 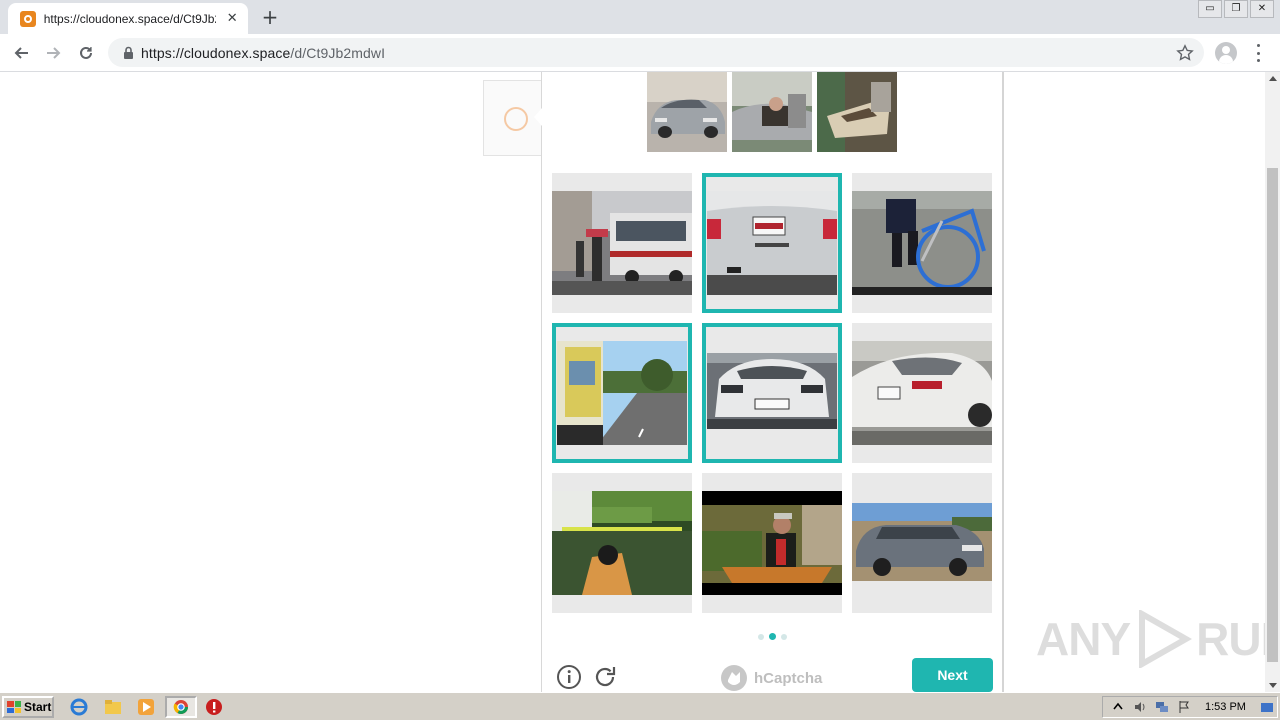 I want to click on url-path: /d/Ct9Jb2mdwI, so click(x=338, y=52).